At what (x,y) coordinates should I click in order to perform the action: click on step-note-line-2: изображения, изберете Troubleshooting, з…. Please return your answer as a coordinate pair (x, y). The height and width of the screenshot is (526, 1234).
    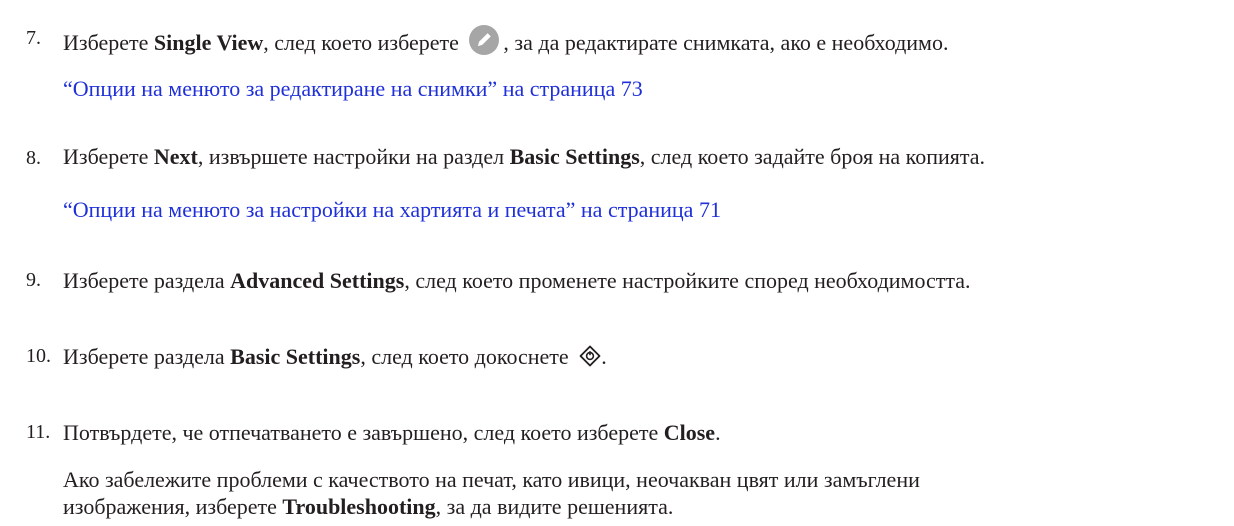
    Looking at the image, I should click on (368, 506).